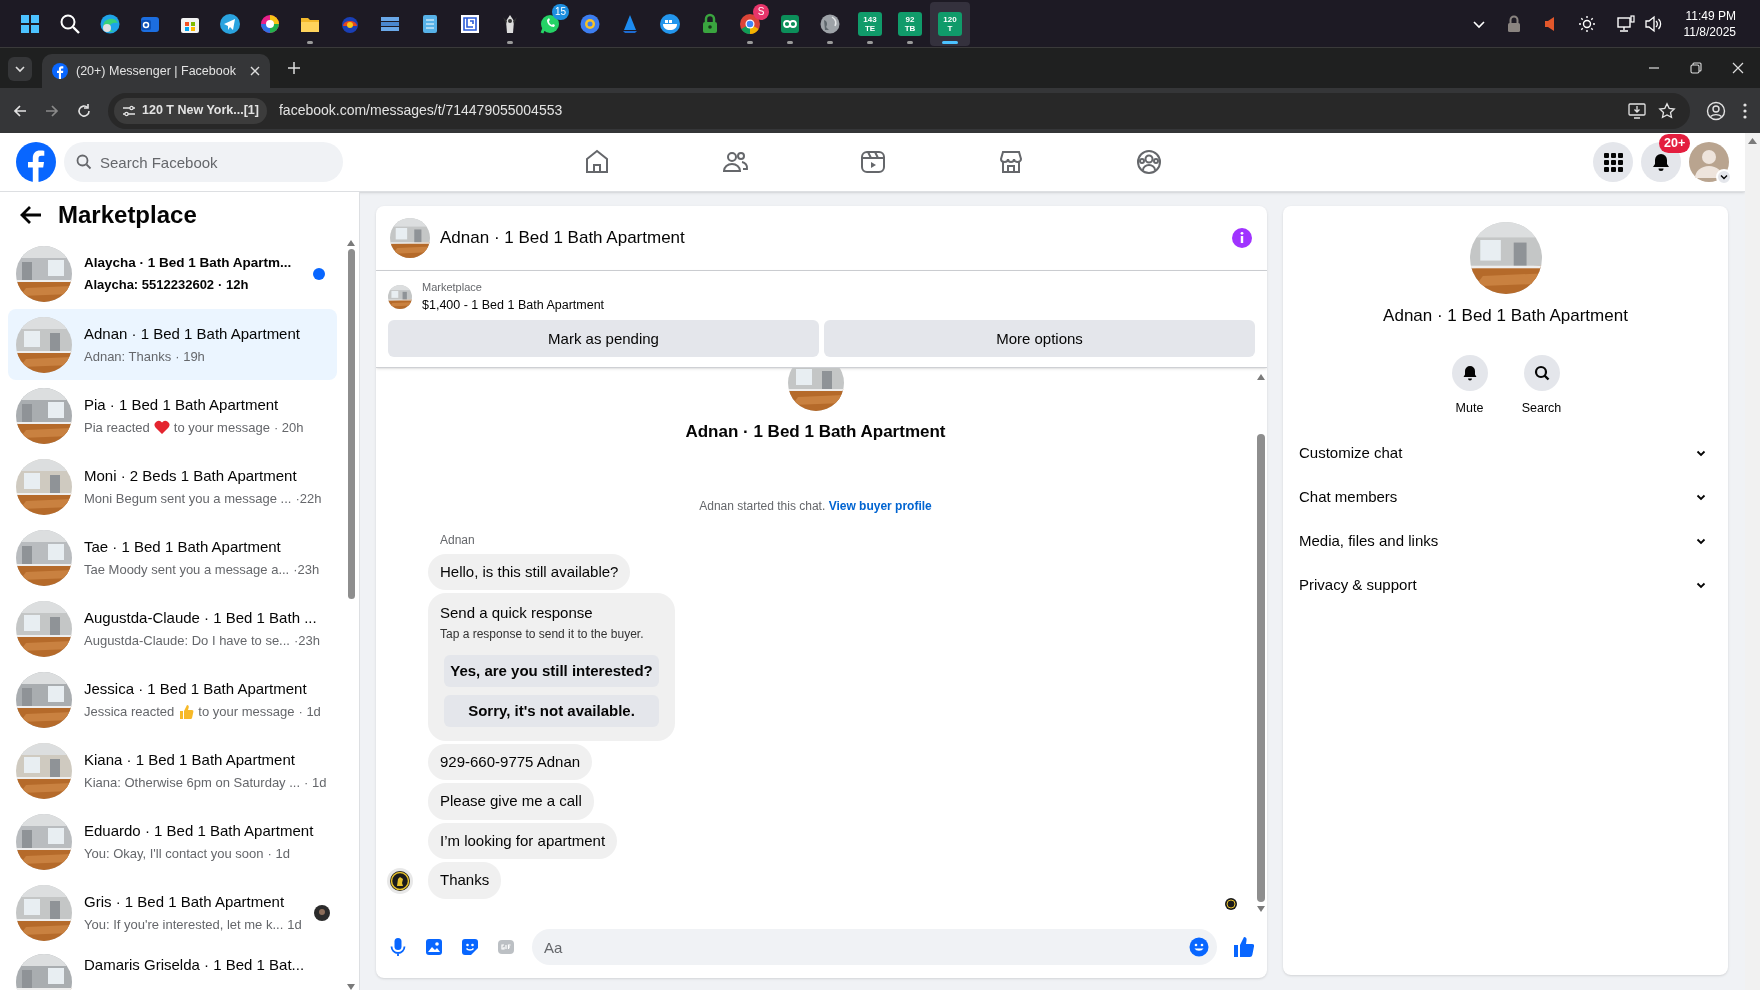 The height and width of the screenshot is (990, 1760). Describe the element at coordinates (551, 710) in the screenshot. I see `quick-reply-button: Sorry, it's not available.` at that location.